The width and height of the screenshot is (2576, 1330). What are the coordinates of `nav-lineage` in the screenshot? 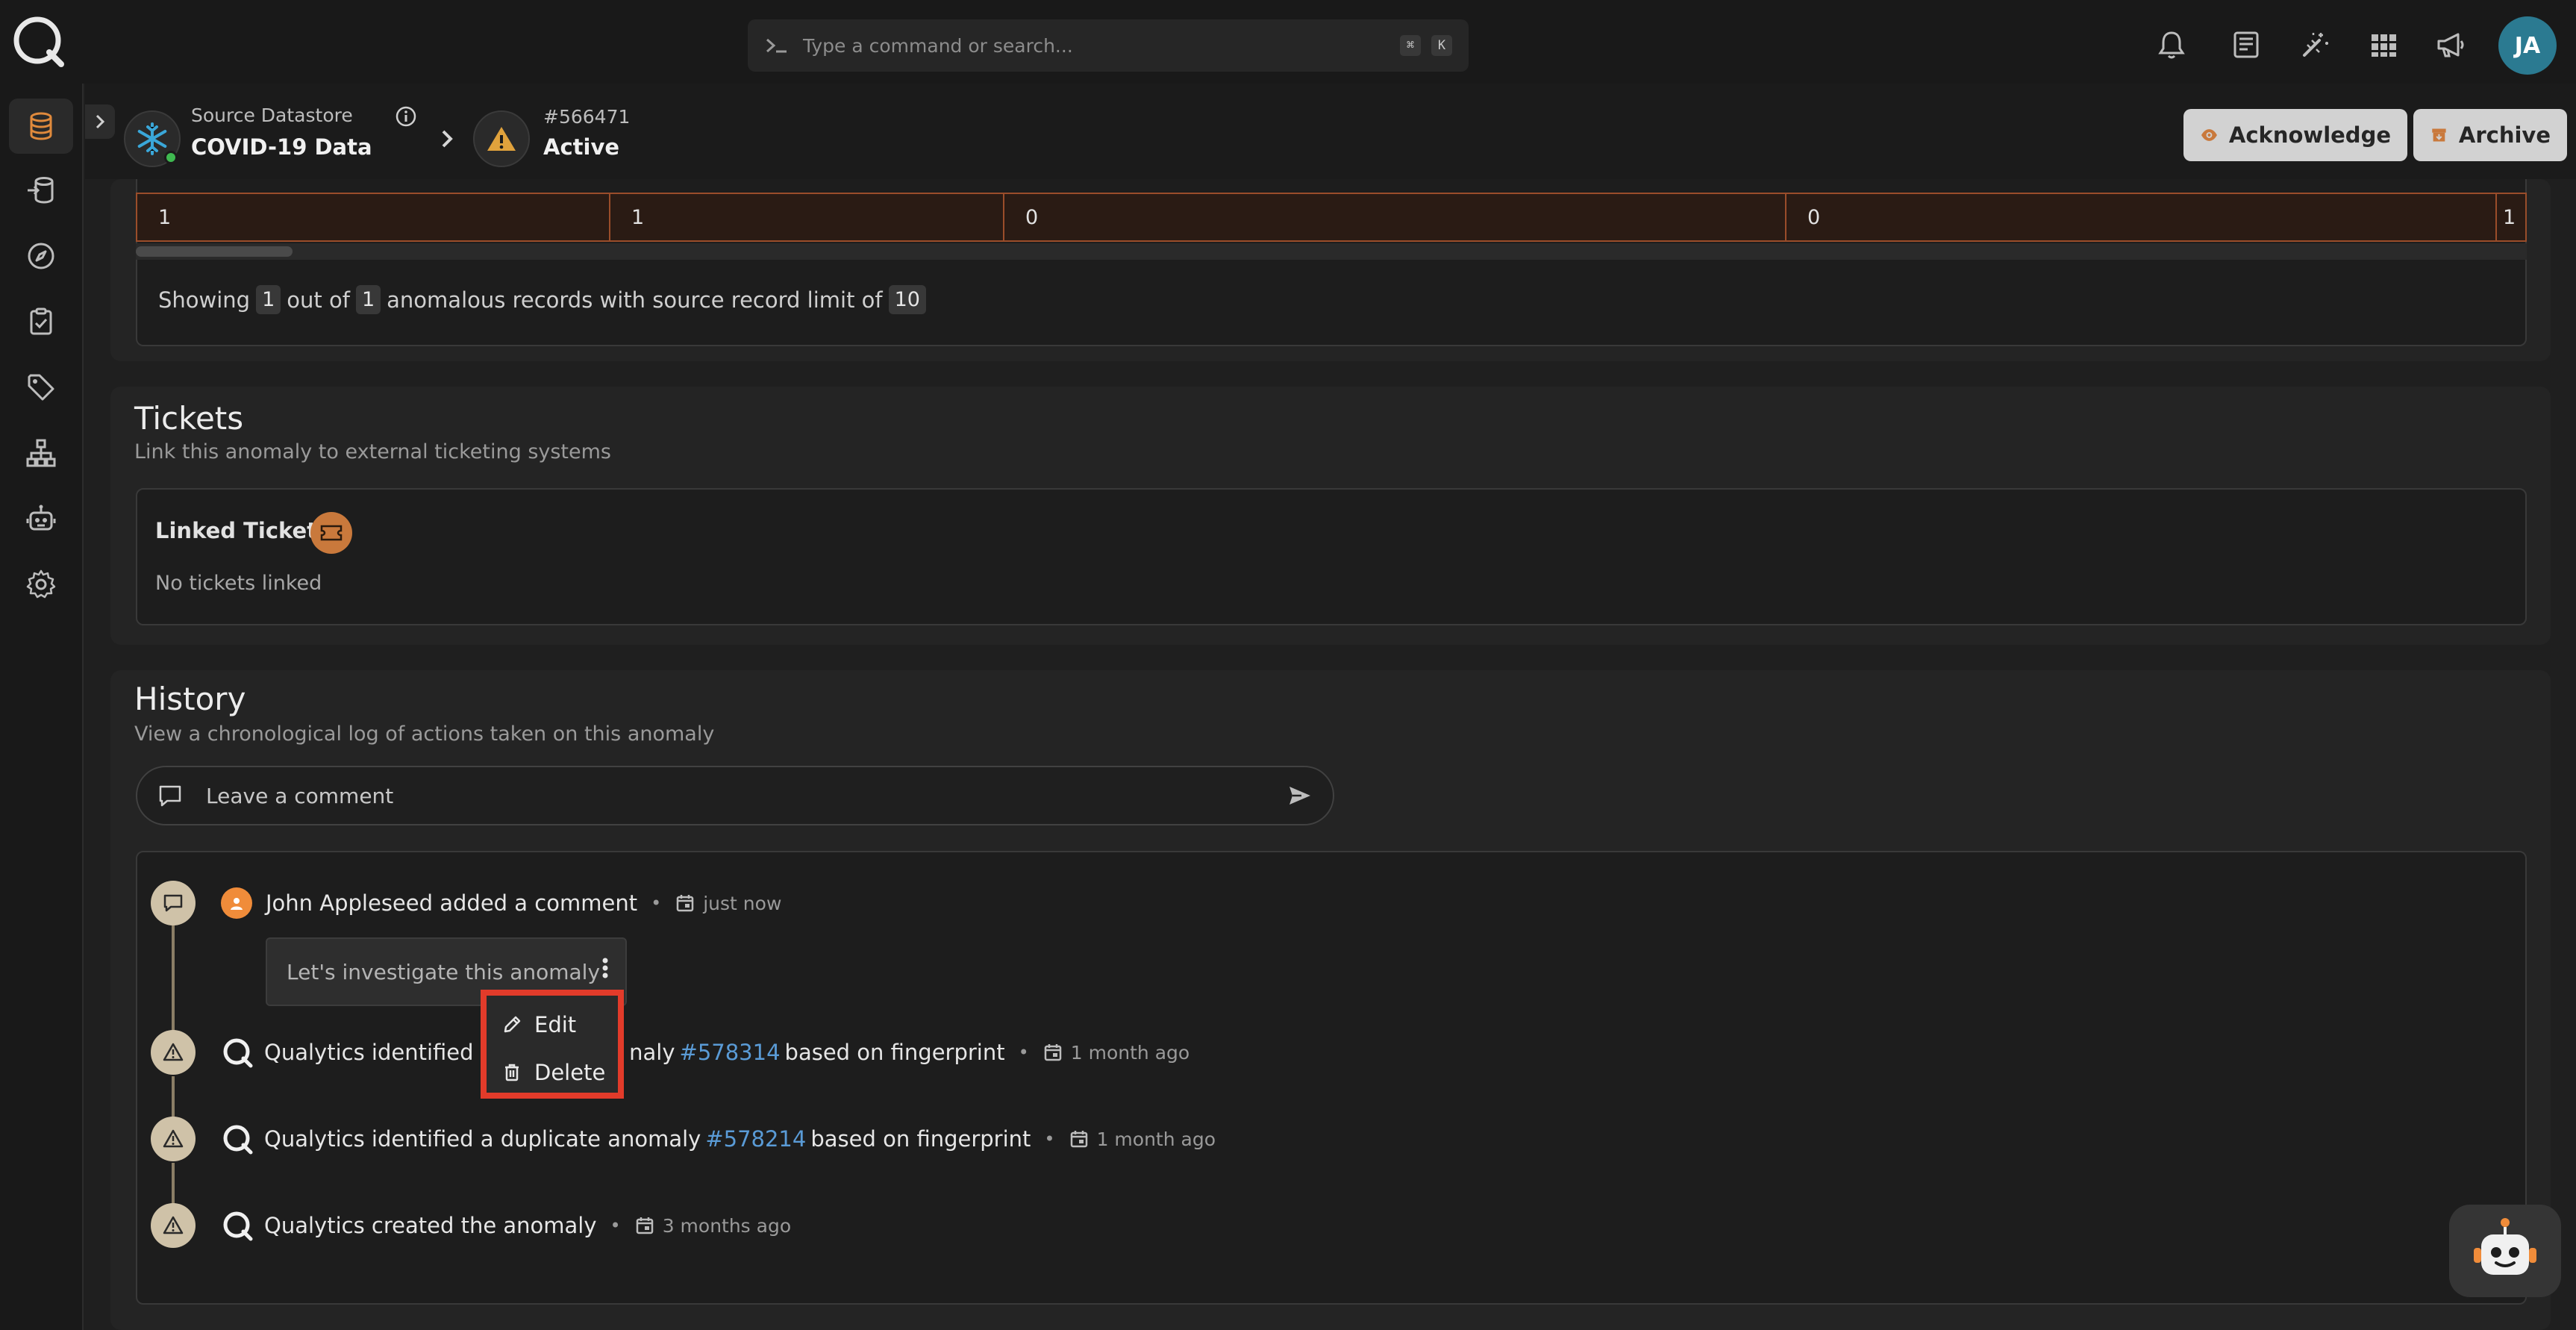 It's located at (41, 453).